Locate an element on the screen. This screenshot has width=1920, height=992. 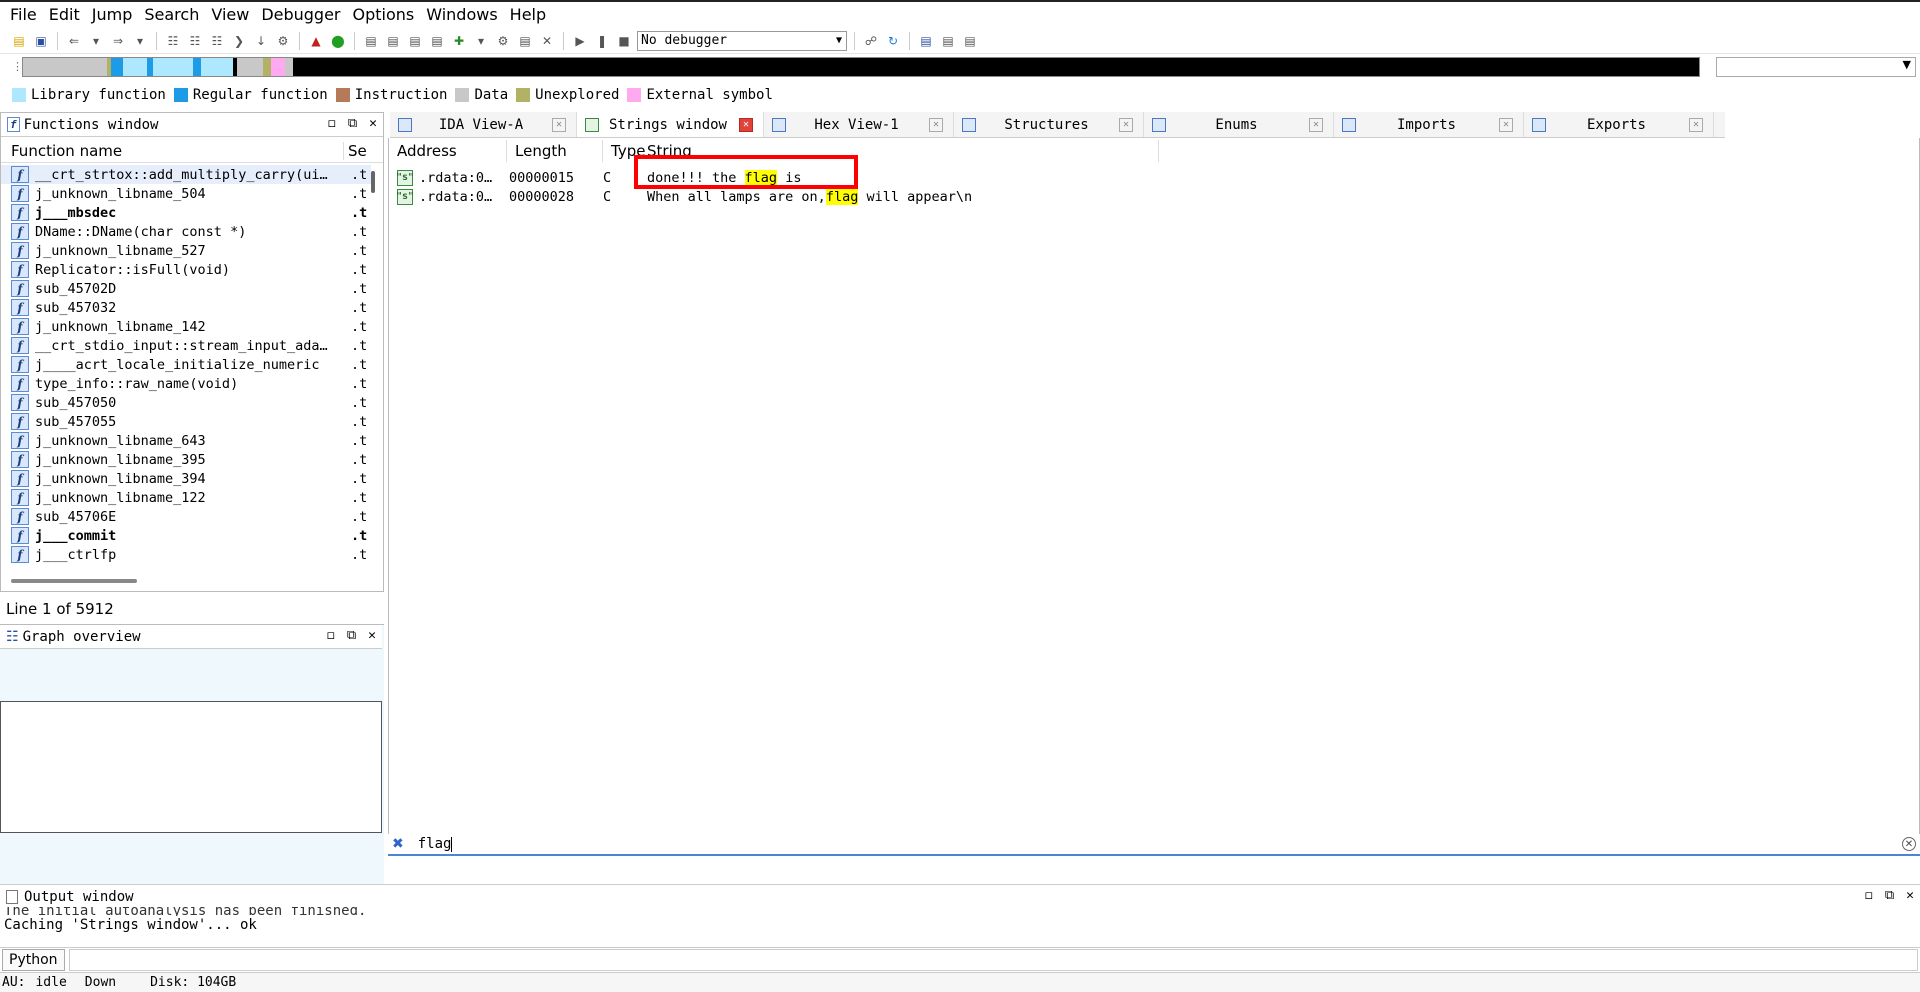
function-row: f sub_45706E .t is located at coordinates (186, 516).